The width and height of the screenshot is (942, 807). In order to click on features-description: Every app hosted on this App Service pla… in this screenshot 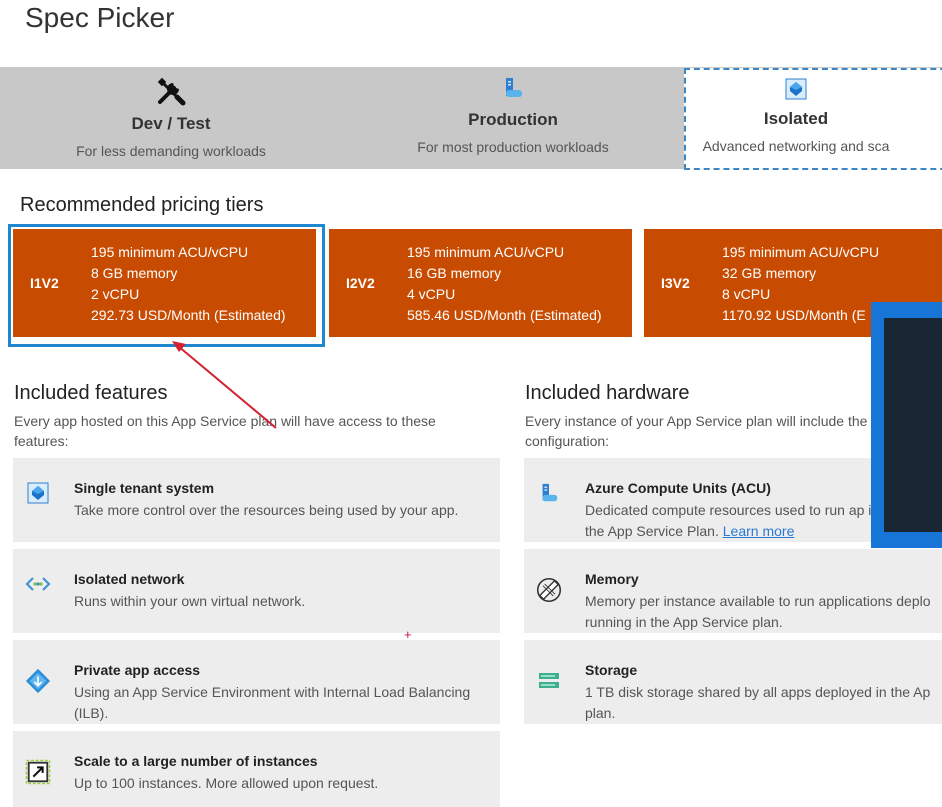, I will do `click(225, 431)`.